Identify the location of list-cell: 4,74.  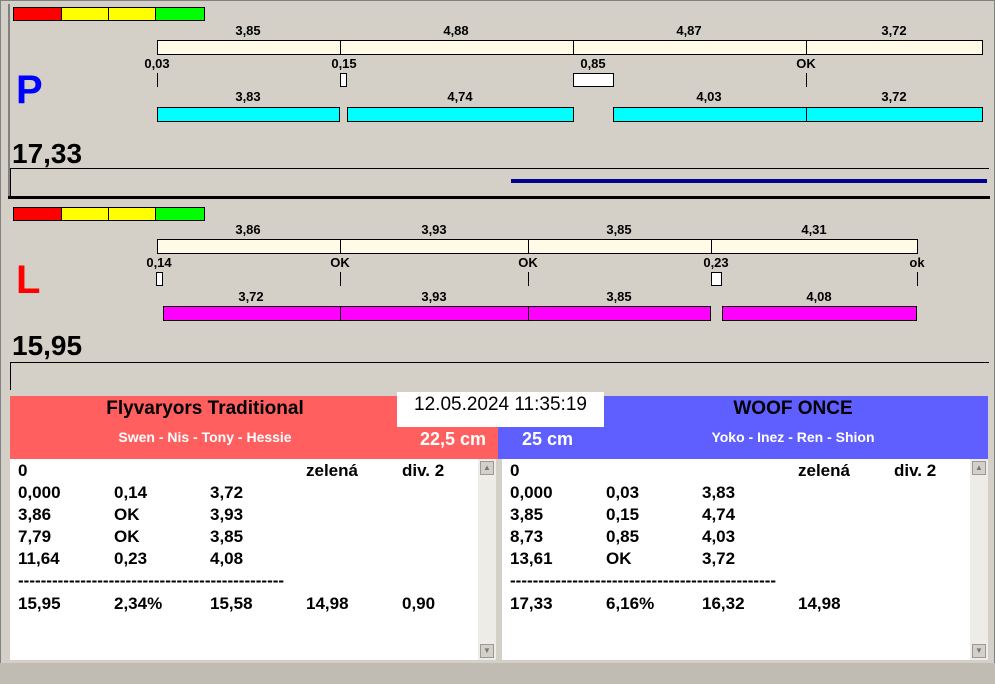
(719, 514).